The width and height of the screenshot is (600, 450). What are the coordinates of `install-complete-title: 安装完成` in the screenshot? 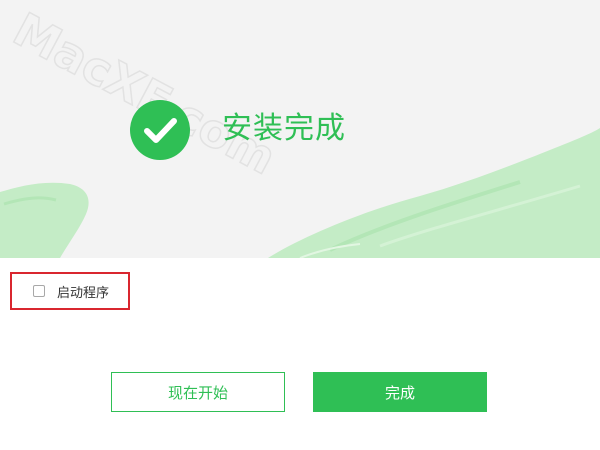 It's located at (284, 128).